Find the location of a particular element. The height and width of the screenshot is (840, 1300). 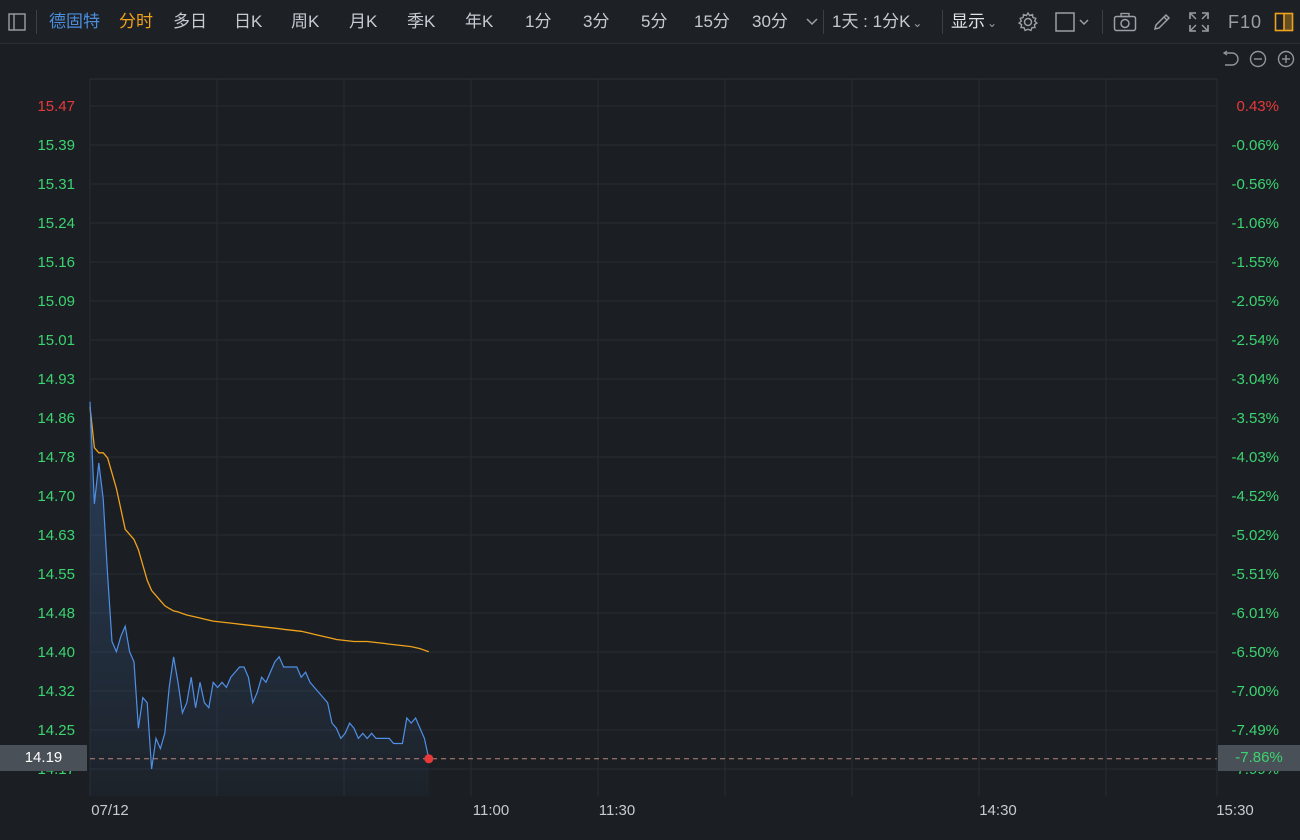

y-tick-label-right: 0.43% is located at coordinates (1257, 106).